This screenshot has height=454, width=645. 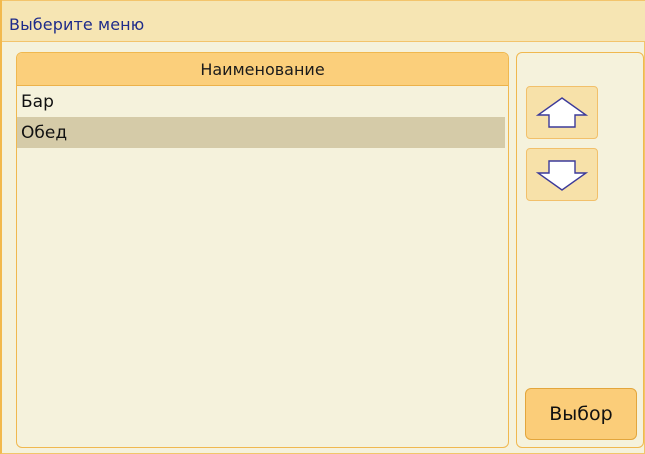 What do you see at coordinates (323, 21) in the screenshot?
I see `title-bar: Выберите меню` at bounding box center [323, 21].